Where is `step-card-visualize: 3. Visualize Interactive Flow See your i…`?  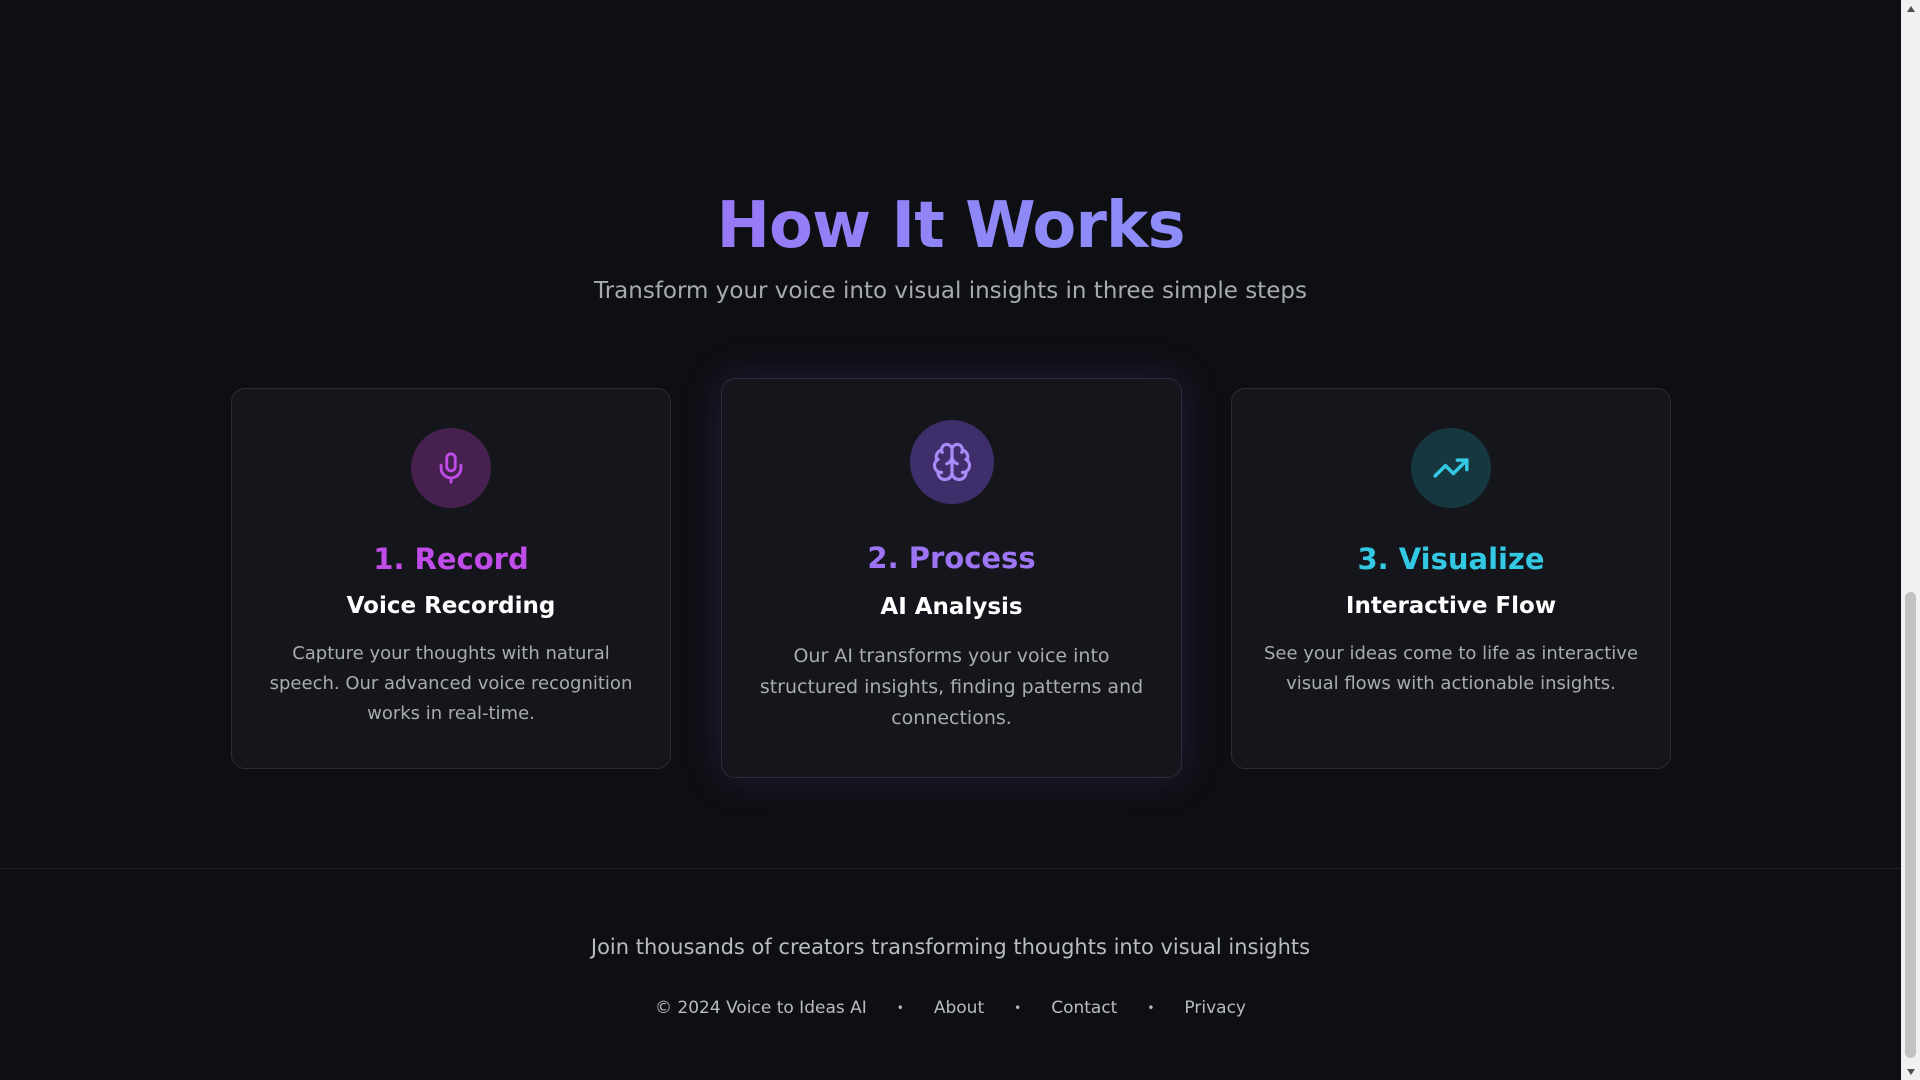 step-card-visualize: 3. Visualize Interactive Flow See your i… is located at coordinates (1451, 578).